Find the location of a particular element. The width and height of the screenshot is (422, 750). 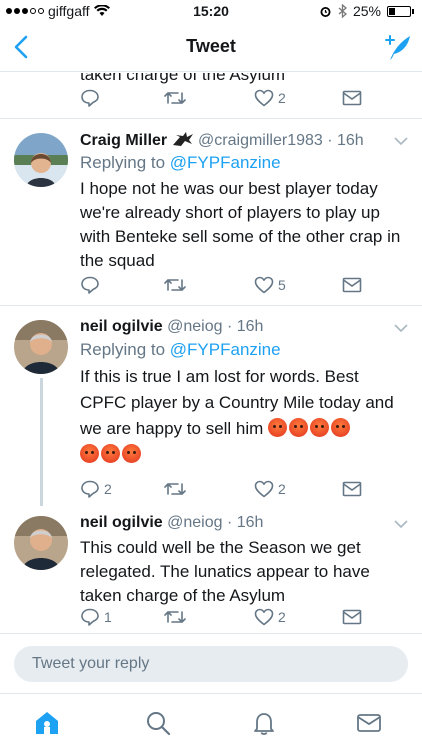

tweet-header: Craig Miller @craigmiller1983 · 16h is located at coordinates (222, 140).